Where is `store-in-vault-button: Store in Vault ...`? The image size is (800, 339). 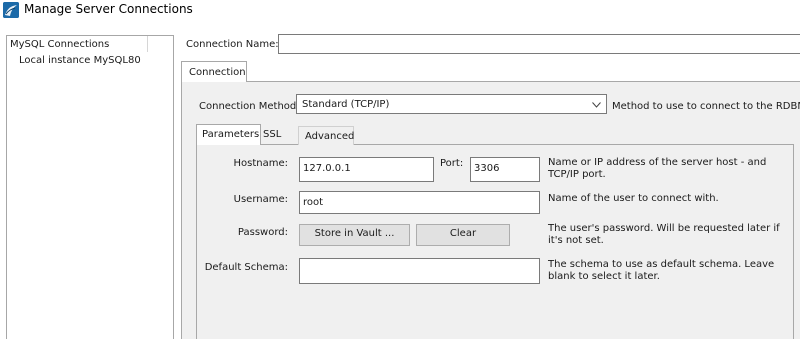 store-in-vault-button: Store in Vault ... is located at coordinates (354, 235).